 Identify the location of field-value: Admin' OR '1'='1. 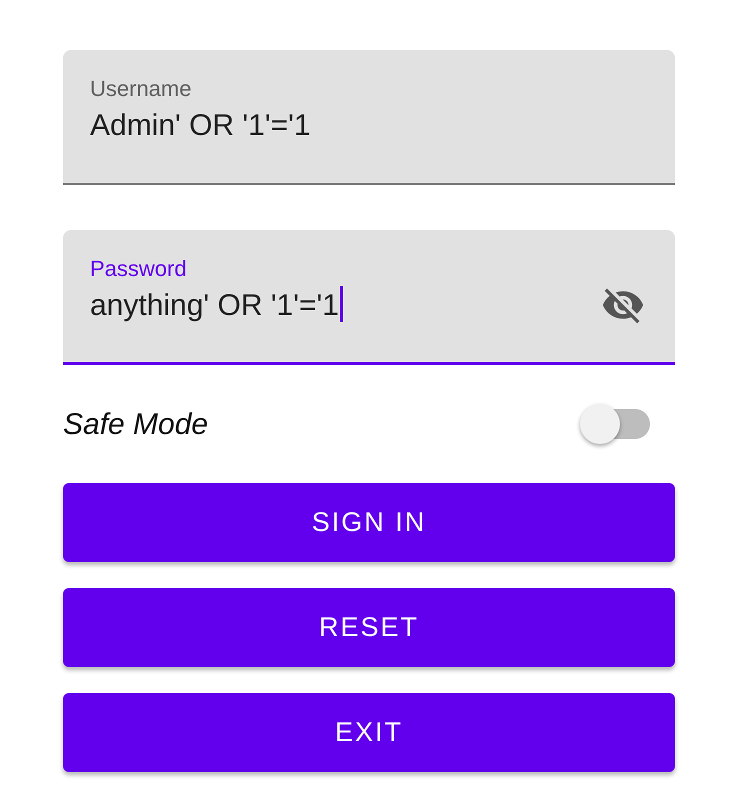
(200, 126).